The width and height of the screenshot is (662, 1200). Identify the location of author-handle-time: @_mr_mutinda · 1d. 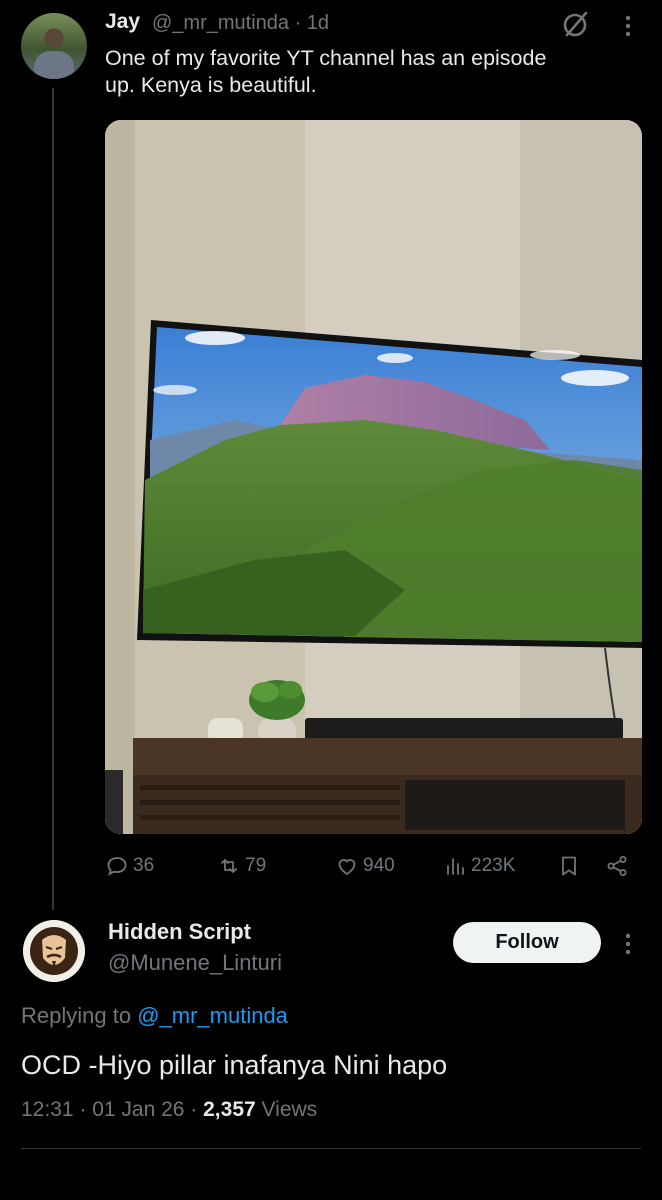
(240, 23).